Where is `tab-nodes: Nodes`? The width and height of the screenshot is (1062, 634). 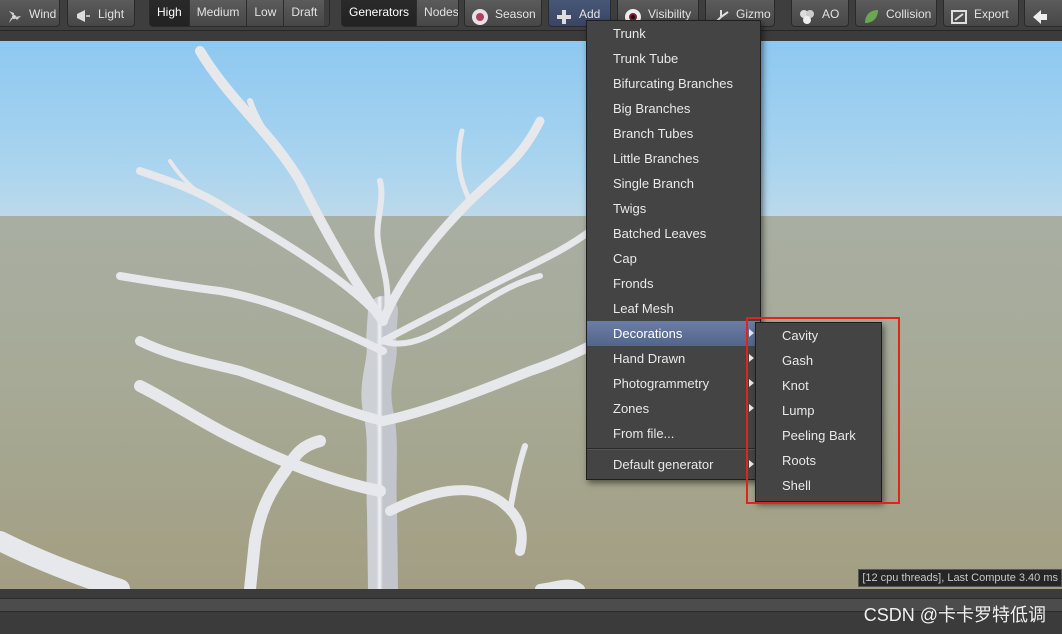 tab-nodes: Nodes is located at coordinates (437, 13).